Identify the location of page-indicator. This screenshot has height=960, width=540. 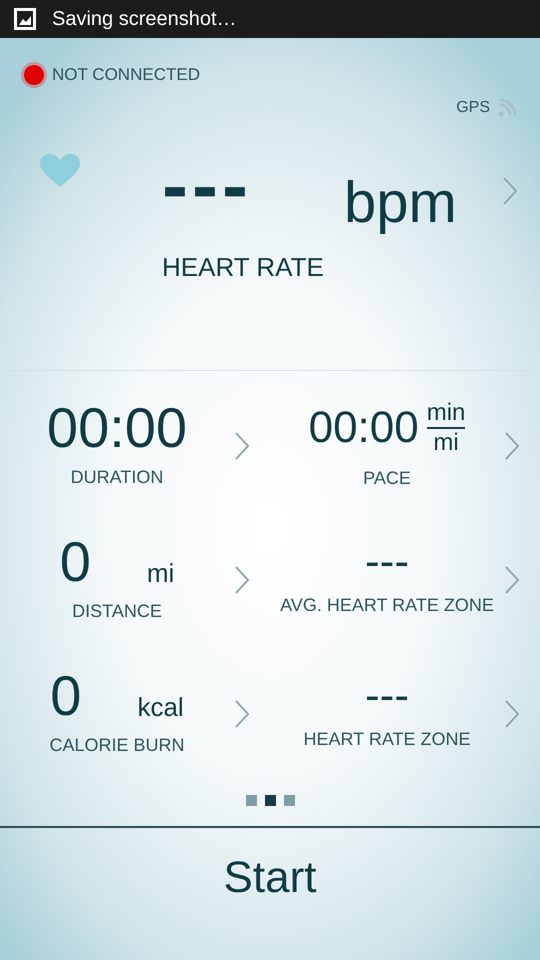
(270, 800).